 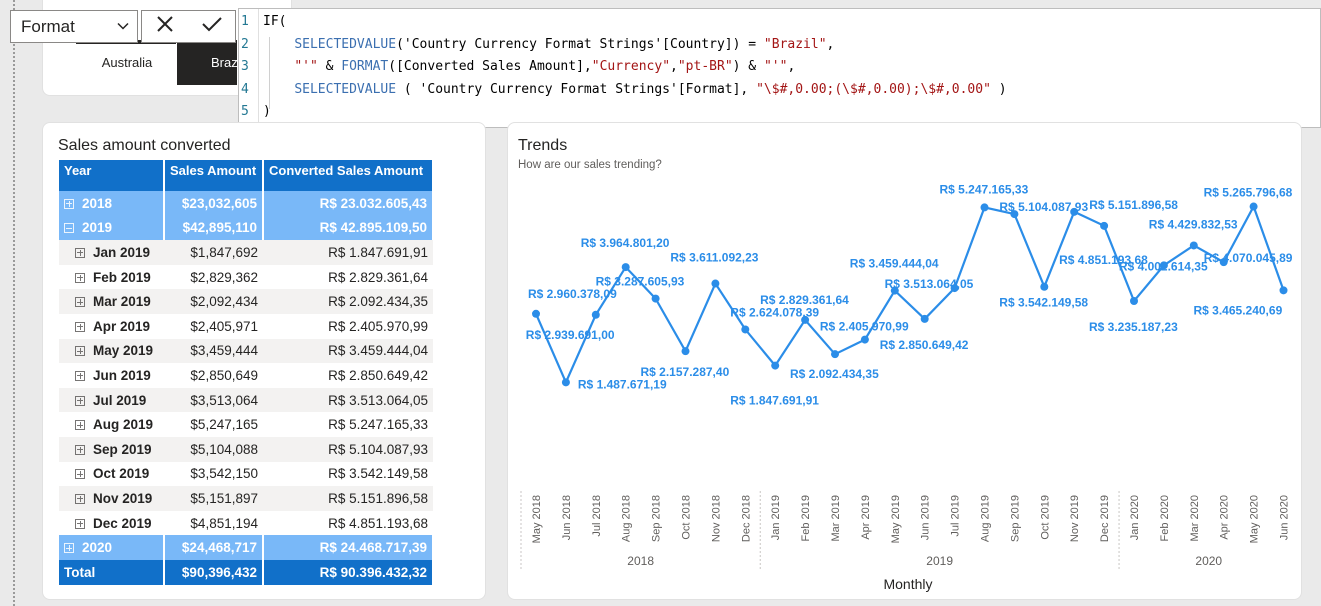 I want to click on sales-amount-cell: $3,542,150, so click(x=213, y=474).